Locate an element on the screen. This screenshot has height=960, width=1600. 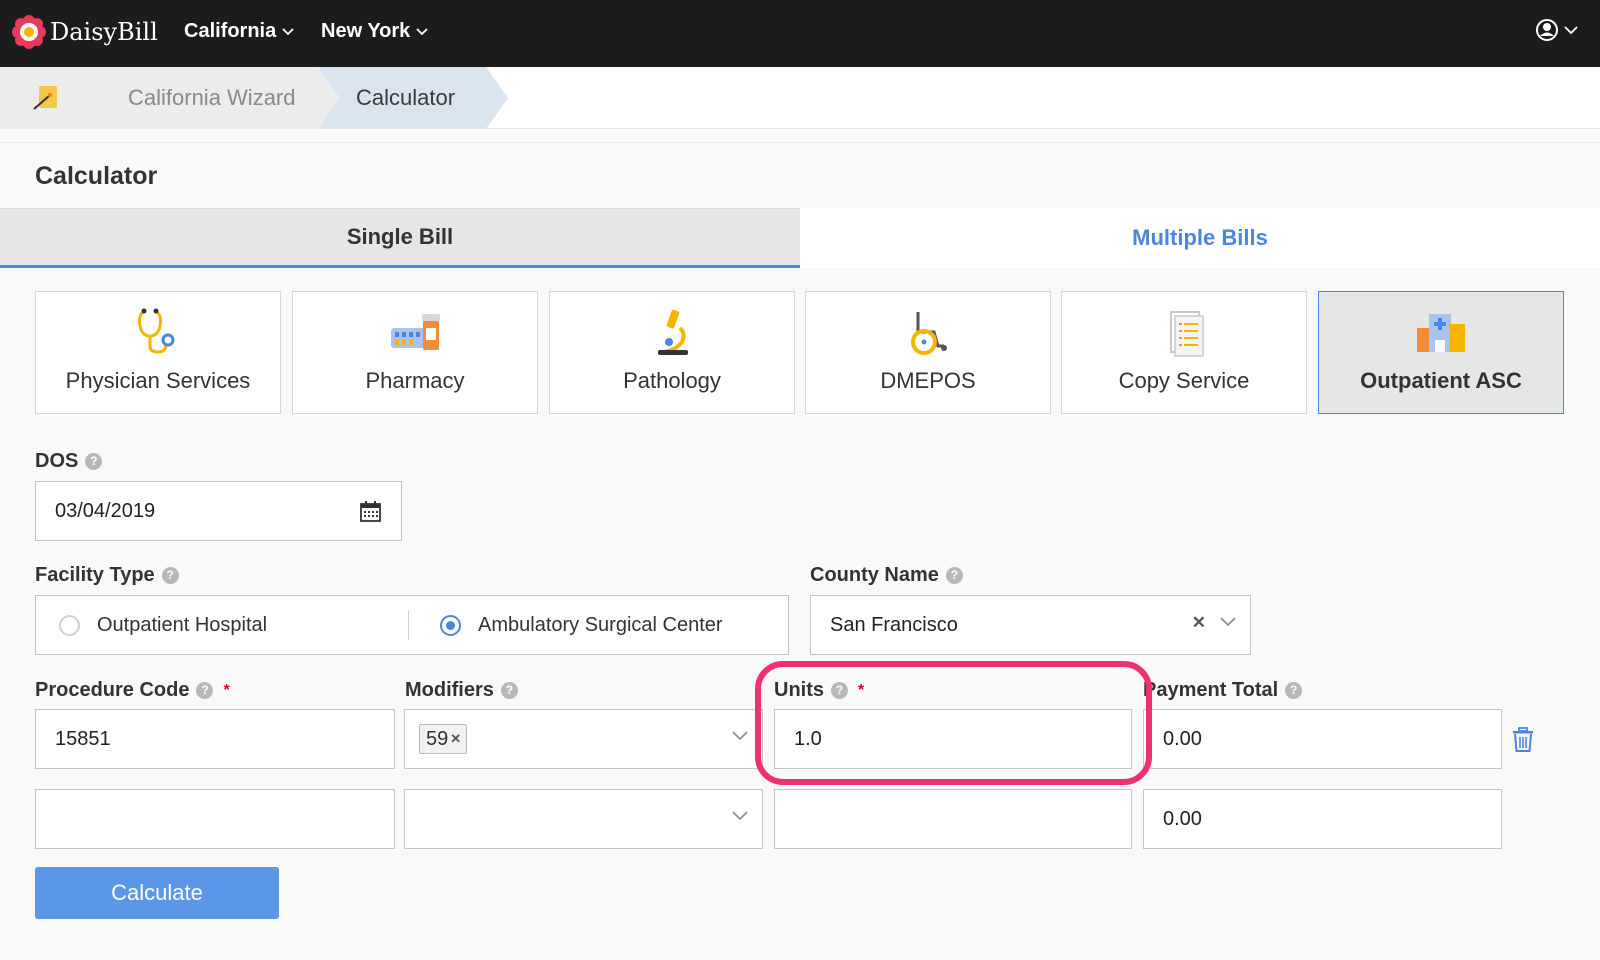
breadcrumb-home is located at coordinates (46, 98).